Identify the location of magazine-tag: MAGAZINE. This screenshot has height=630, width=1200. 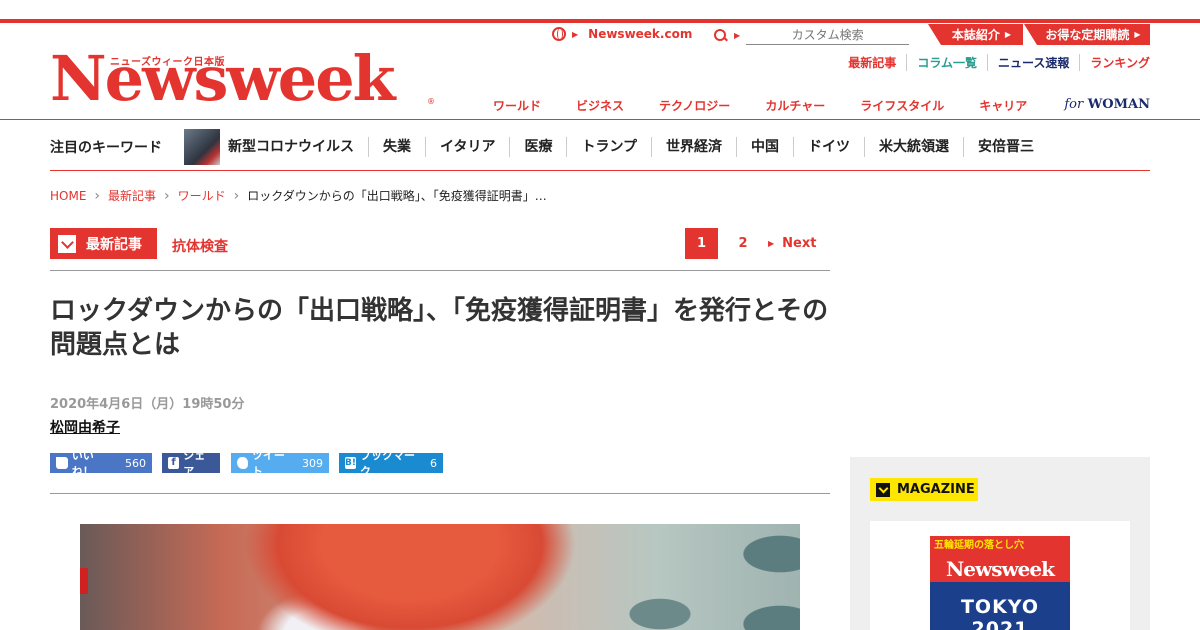
(924, 489).